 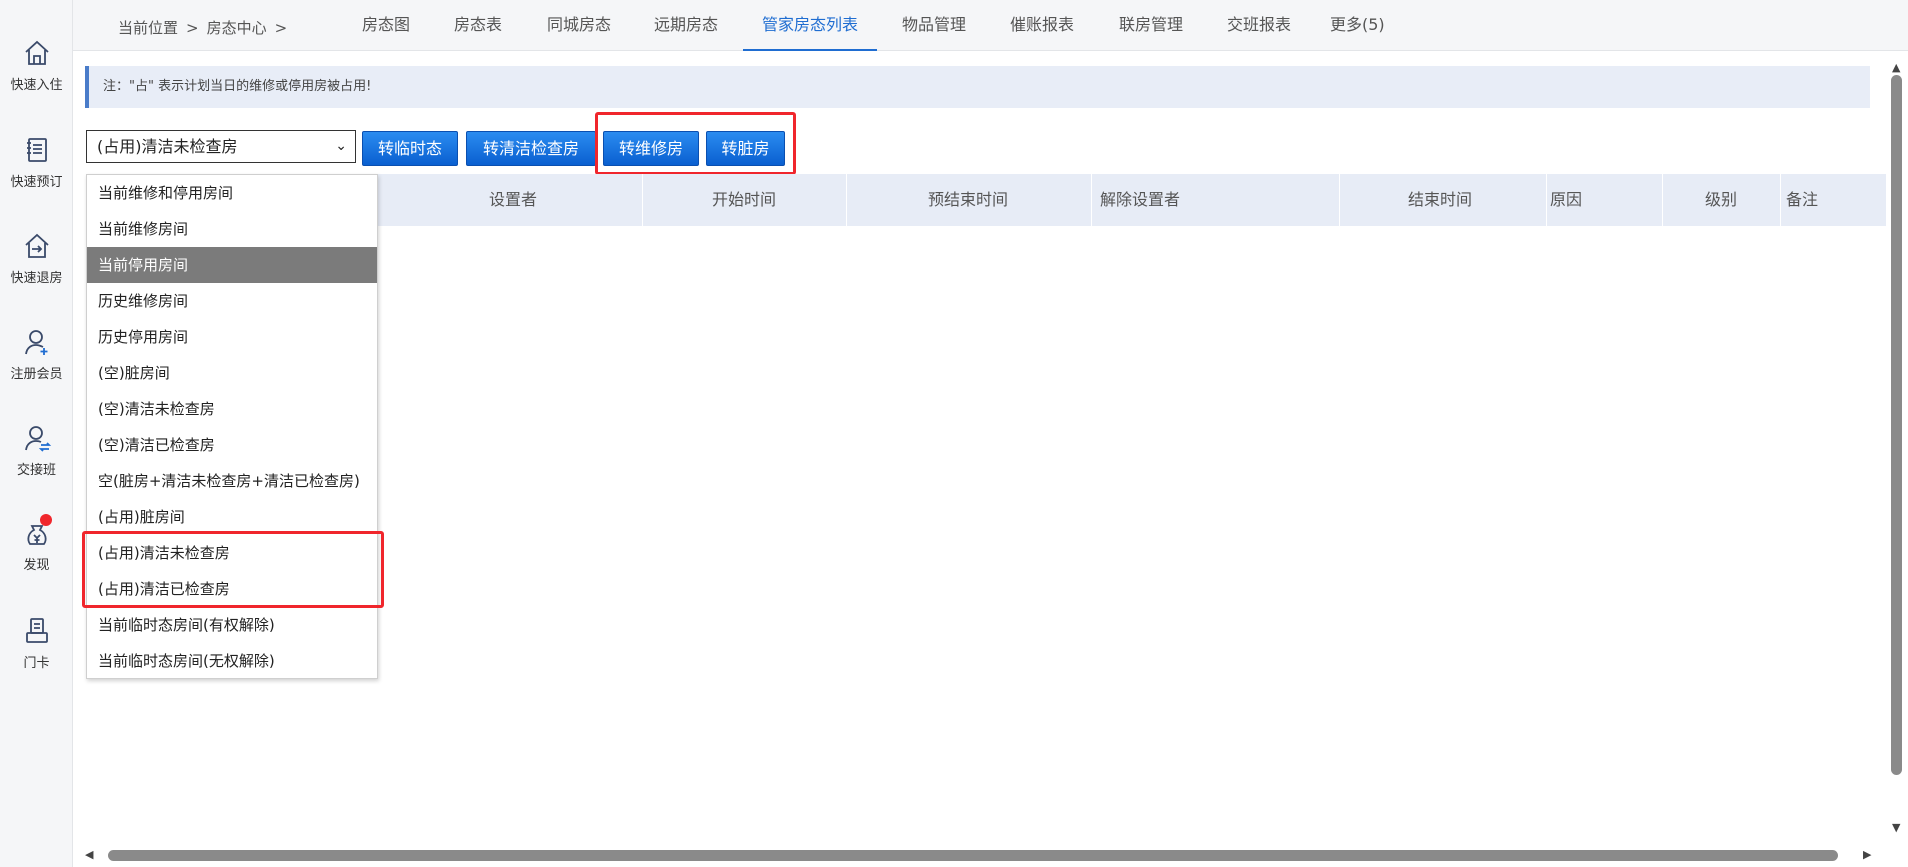 What do you see at coordinates (341, 146) in the screenshot?
I see `chevron-down-icon: ⌄` at bounding box center [341, 146].